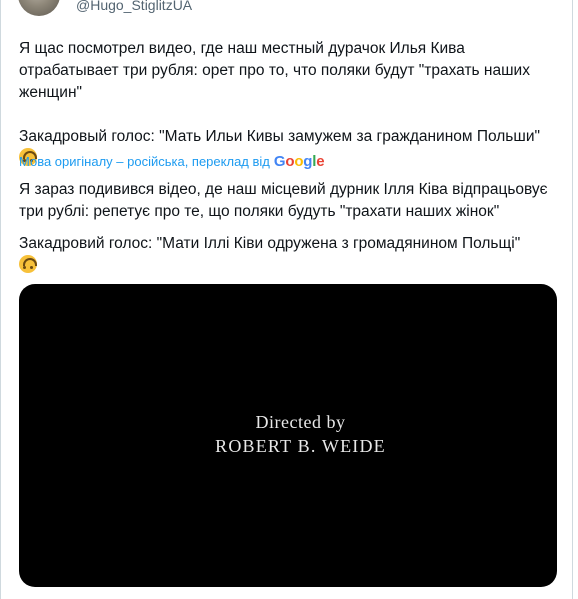  I want to click on left-border, so click(0, 299).